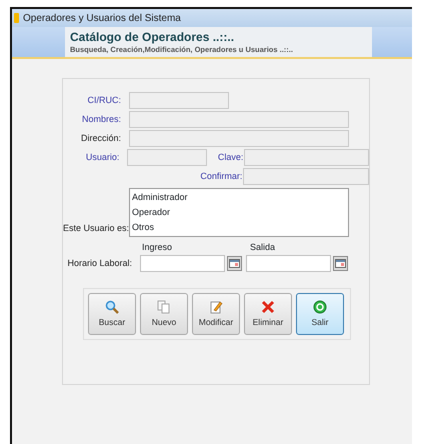  I want to click on documents-icon, so click(164, 307).